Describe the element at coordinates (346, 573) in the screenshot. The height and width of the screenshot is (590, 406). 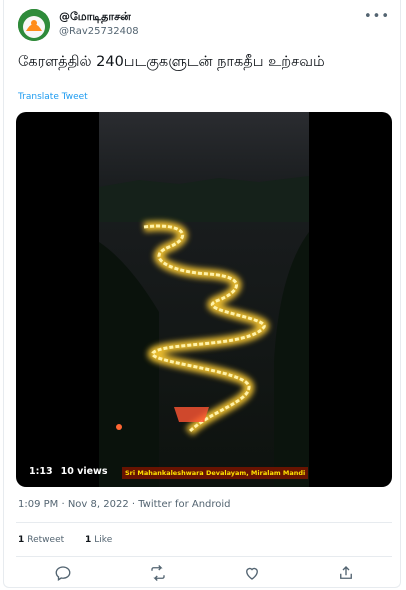
I see `share-icon` at that location.